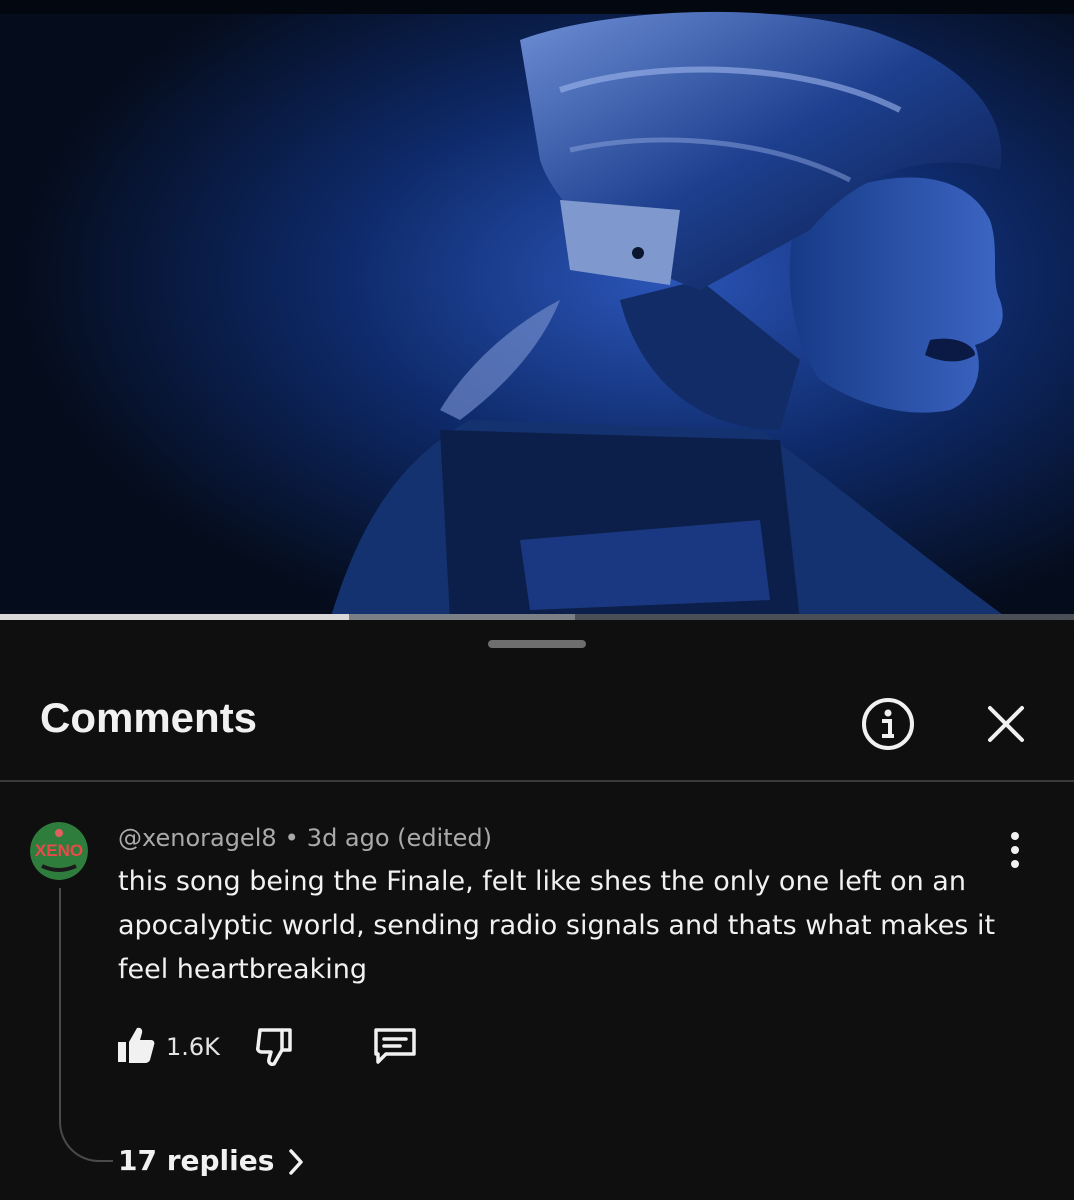 This screenshot has width=1074, height=1200. I want to click on comment-bubble-icon, so click(395, 1046).